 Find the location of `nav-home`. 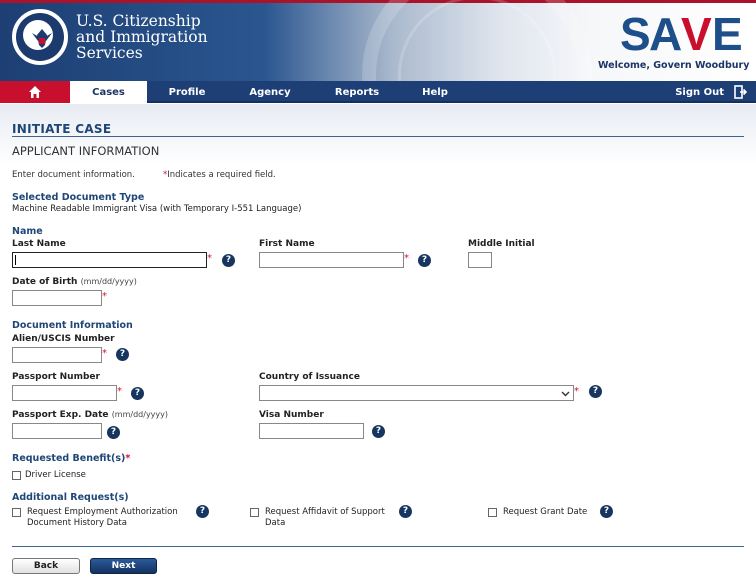

nav-home is located at coordinates (35, 92).